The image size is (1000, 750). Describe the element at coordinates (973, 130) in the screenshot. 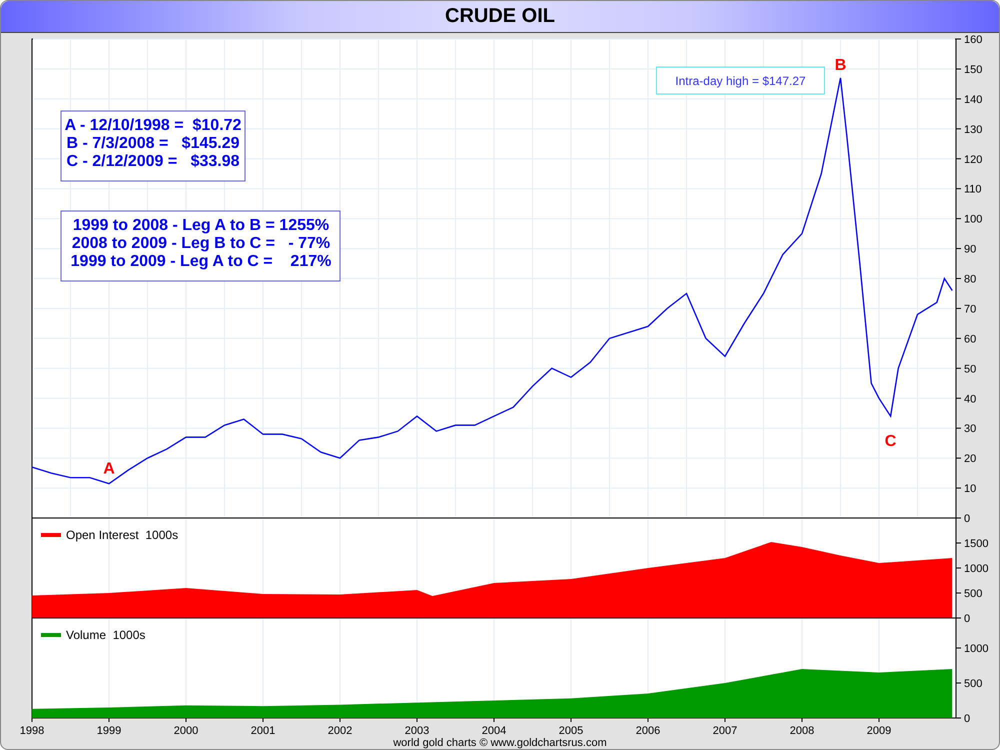

I see `axis-label: 130` at that location.